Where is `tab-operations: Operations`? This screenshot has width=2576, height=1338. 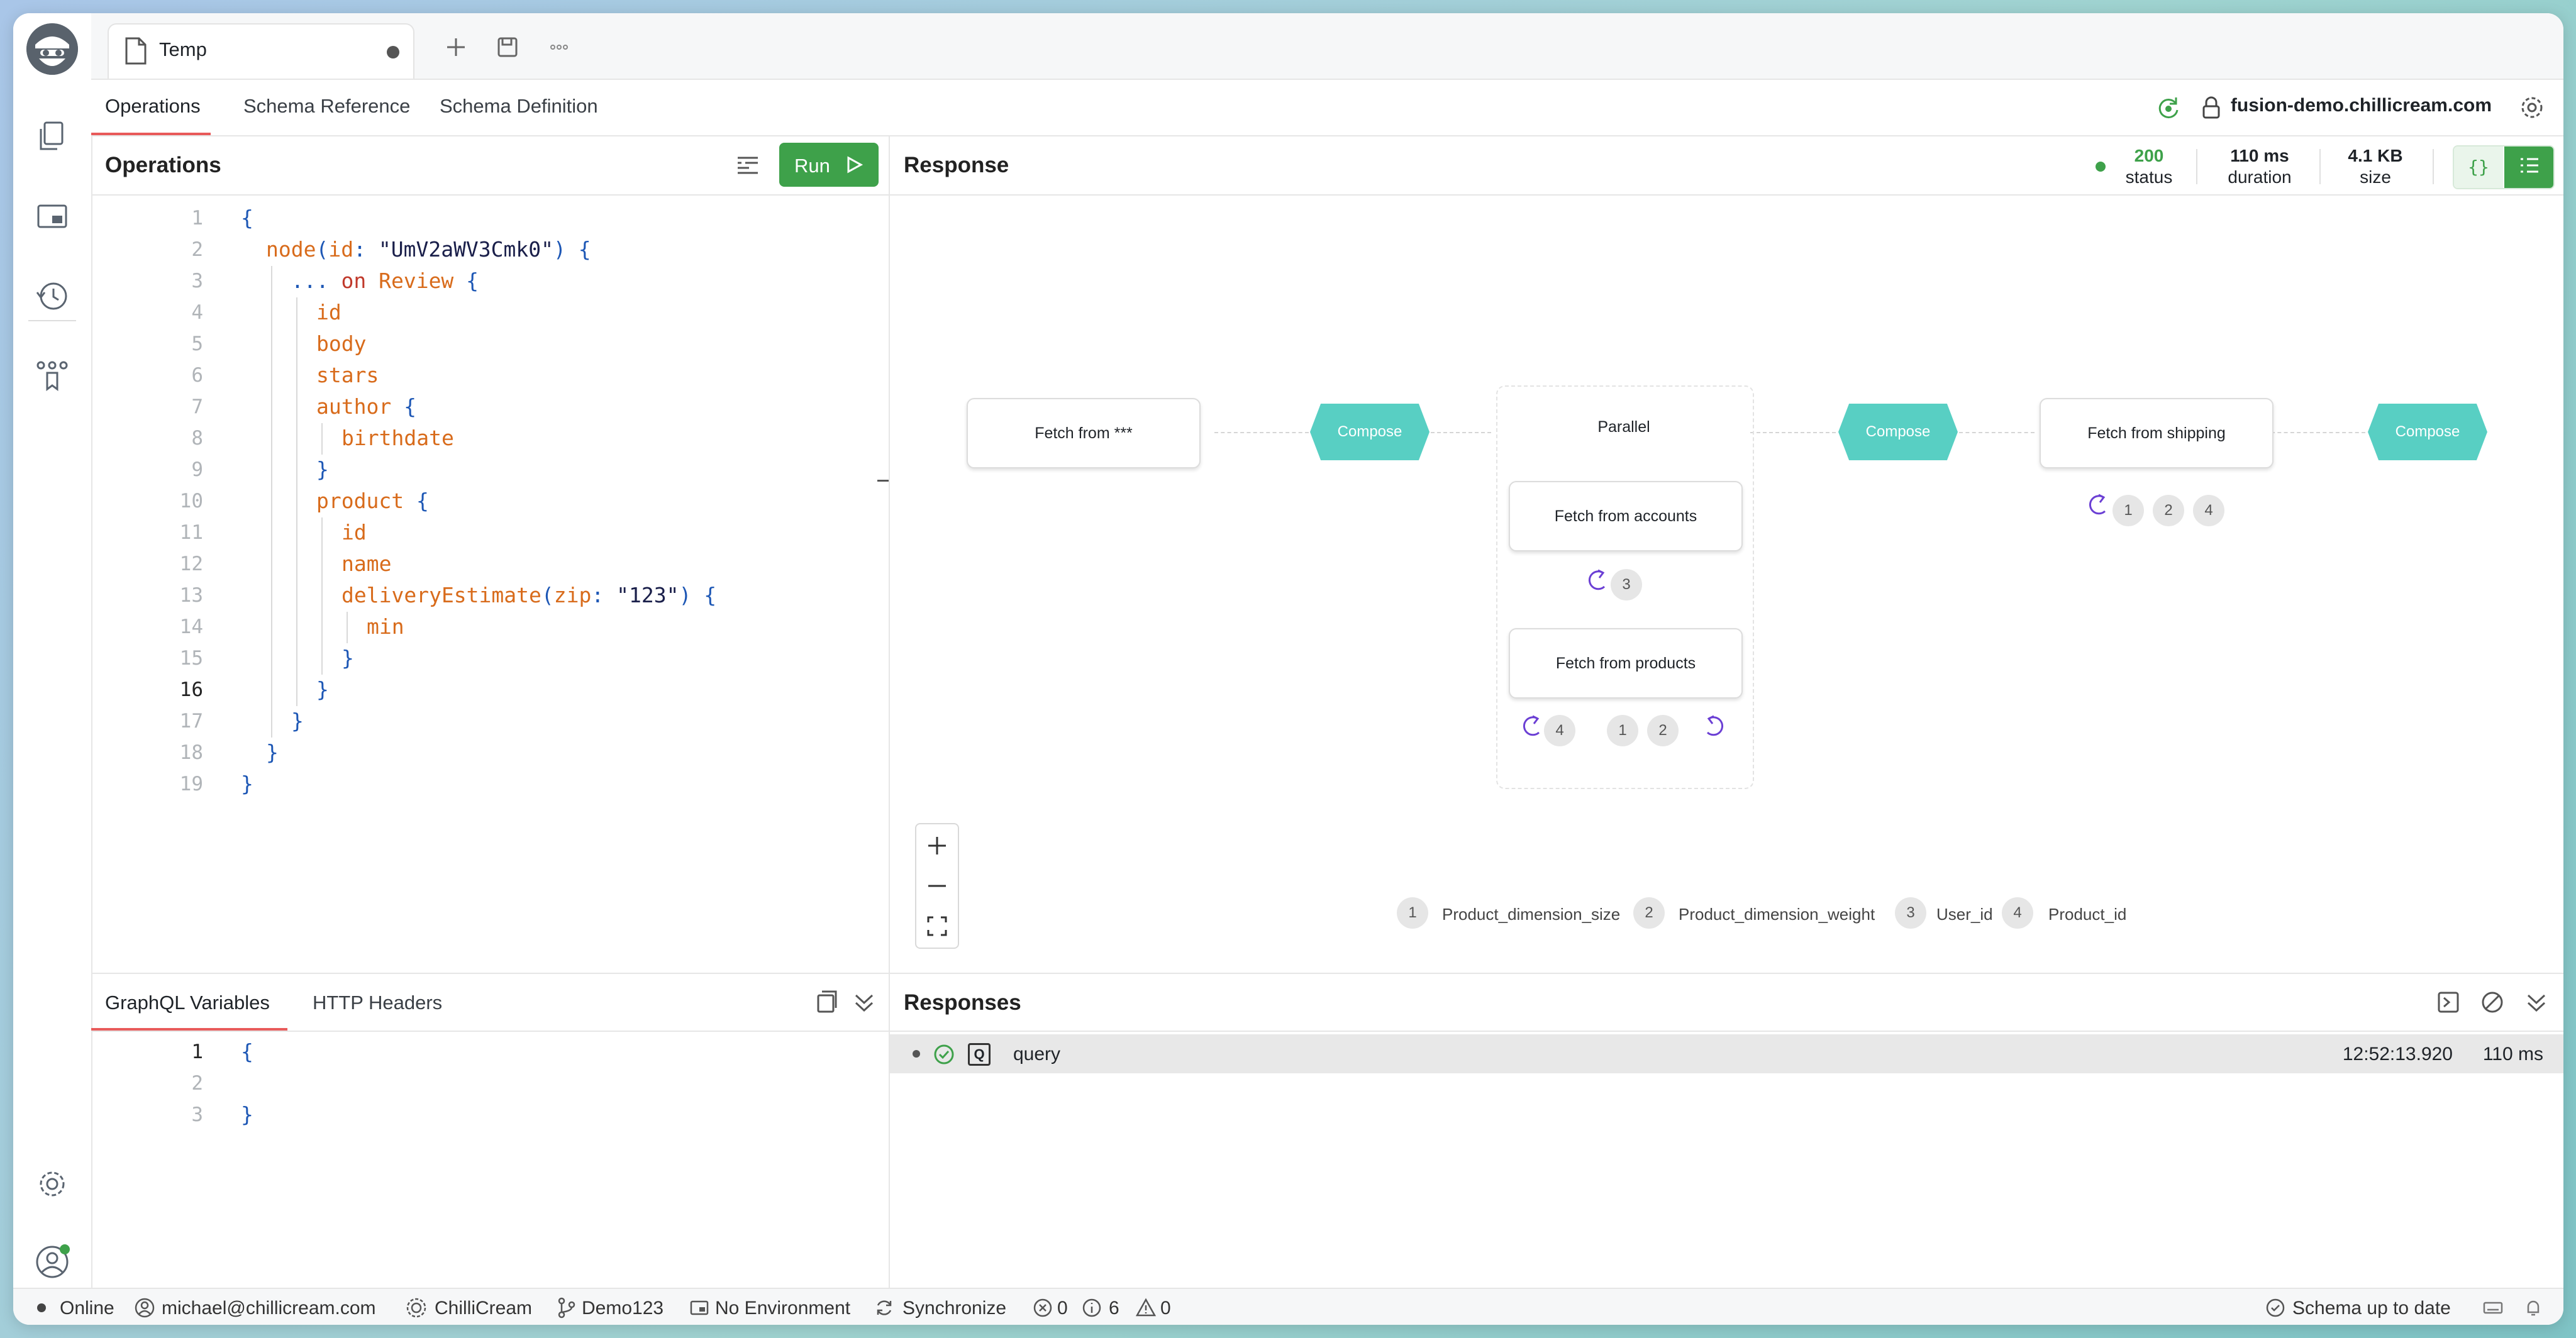 tab-operations: Operations is located at coordinates (153, 107).